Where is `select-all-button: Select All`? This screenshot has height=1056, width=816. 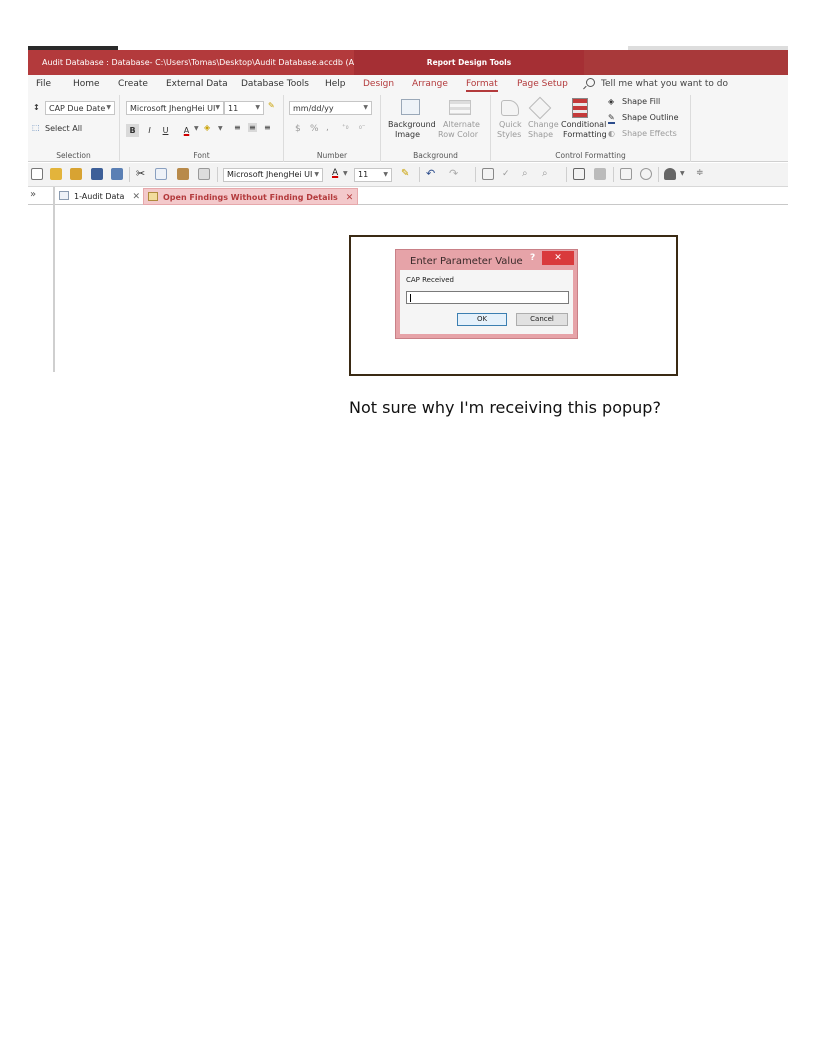 select-all-button: Select All is located at coordinates (63, 128).